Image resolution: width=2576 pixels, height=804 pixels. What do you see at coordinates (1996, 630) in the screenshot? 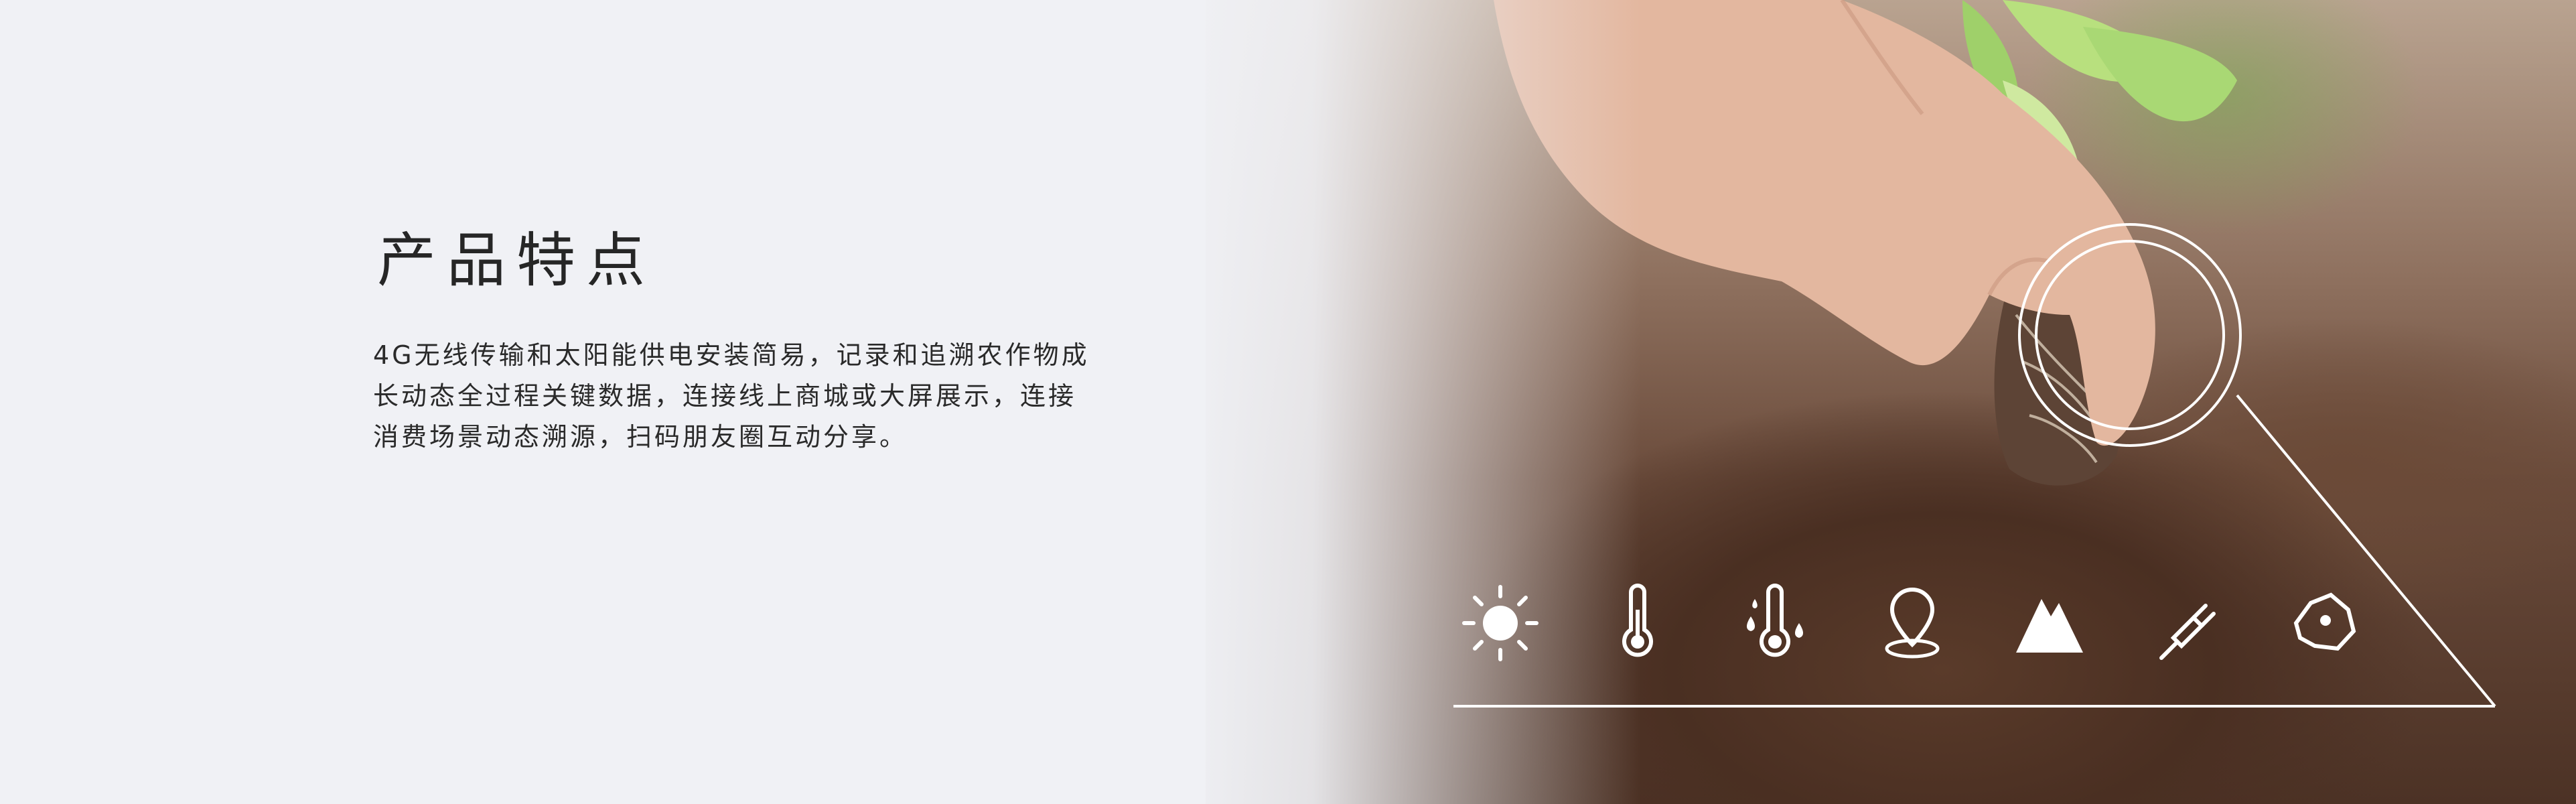
I see `feature-icon-row` at bounding box center [1996, 630].